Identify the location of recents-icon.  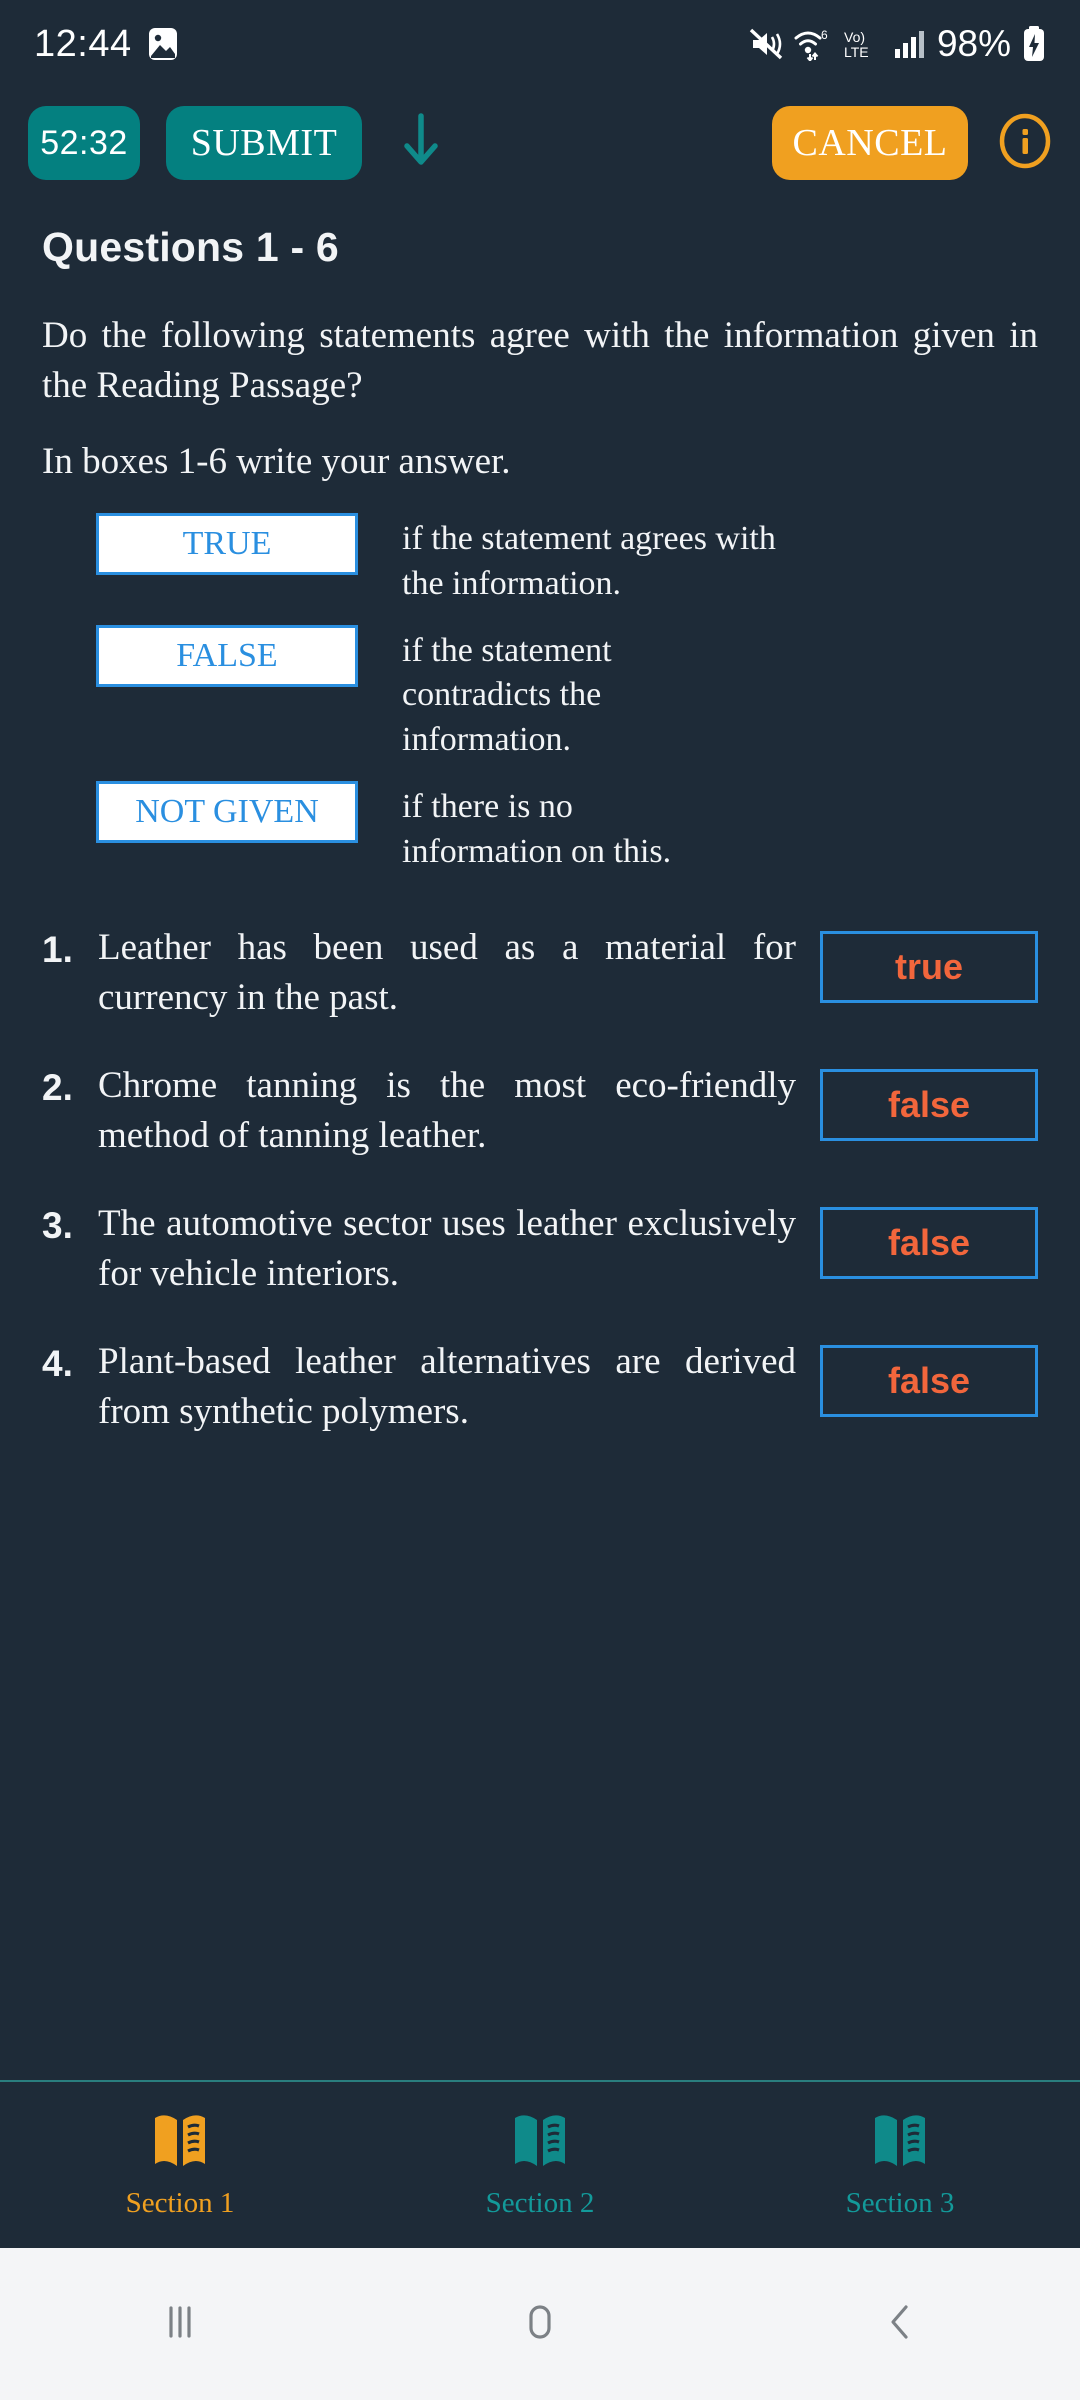
(180, 2324).